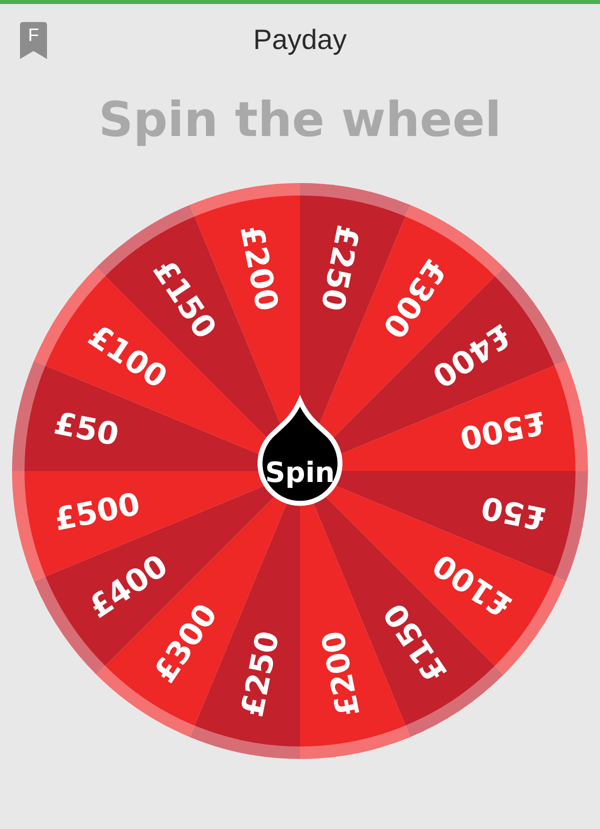  Describe the element at coordinates (300, 120) in the screenshot. I see `page-heading: Spin the wheel` at that location.